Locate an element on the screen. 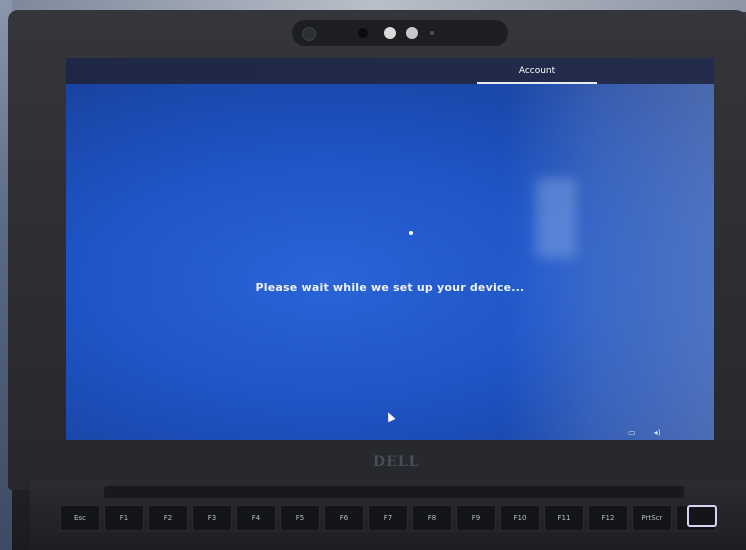 Image resolution: width=746 pixels, height=550 pixels. key-f4: F4 is located at coordinates (256, 518).